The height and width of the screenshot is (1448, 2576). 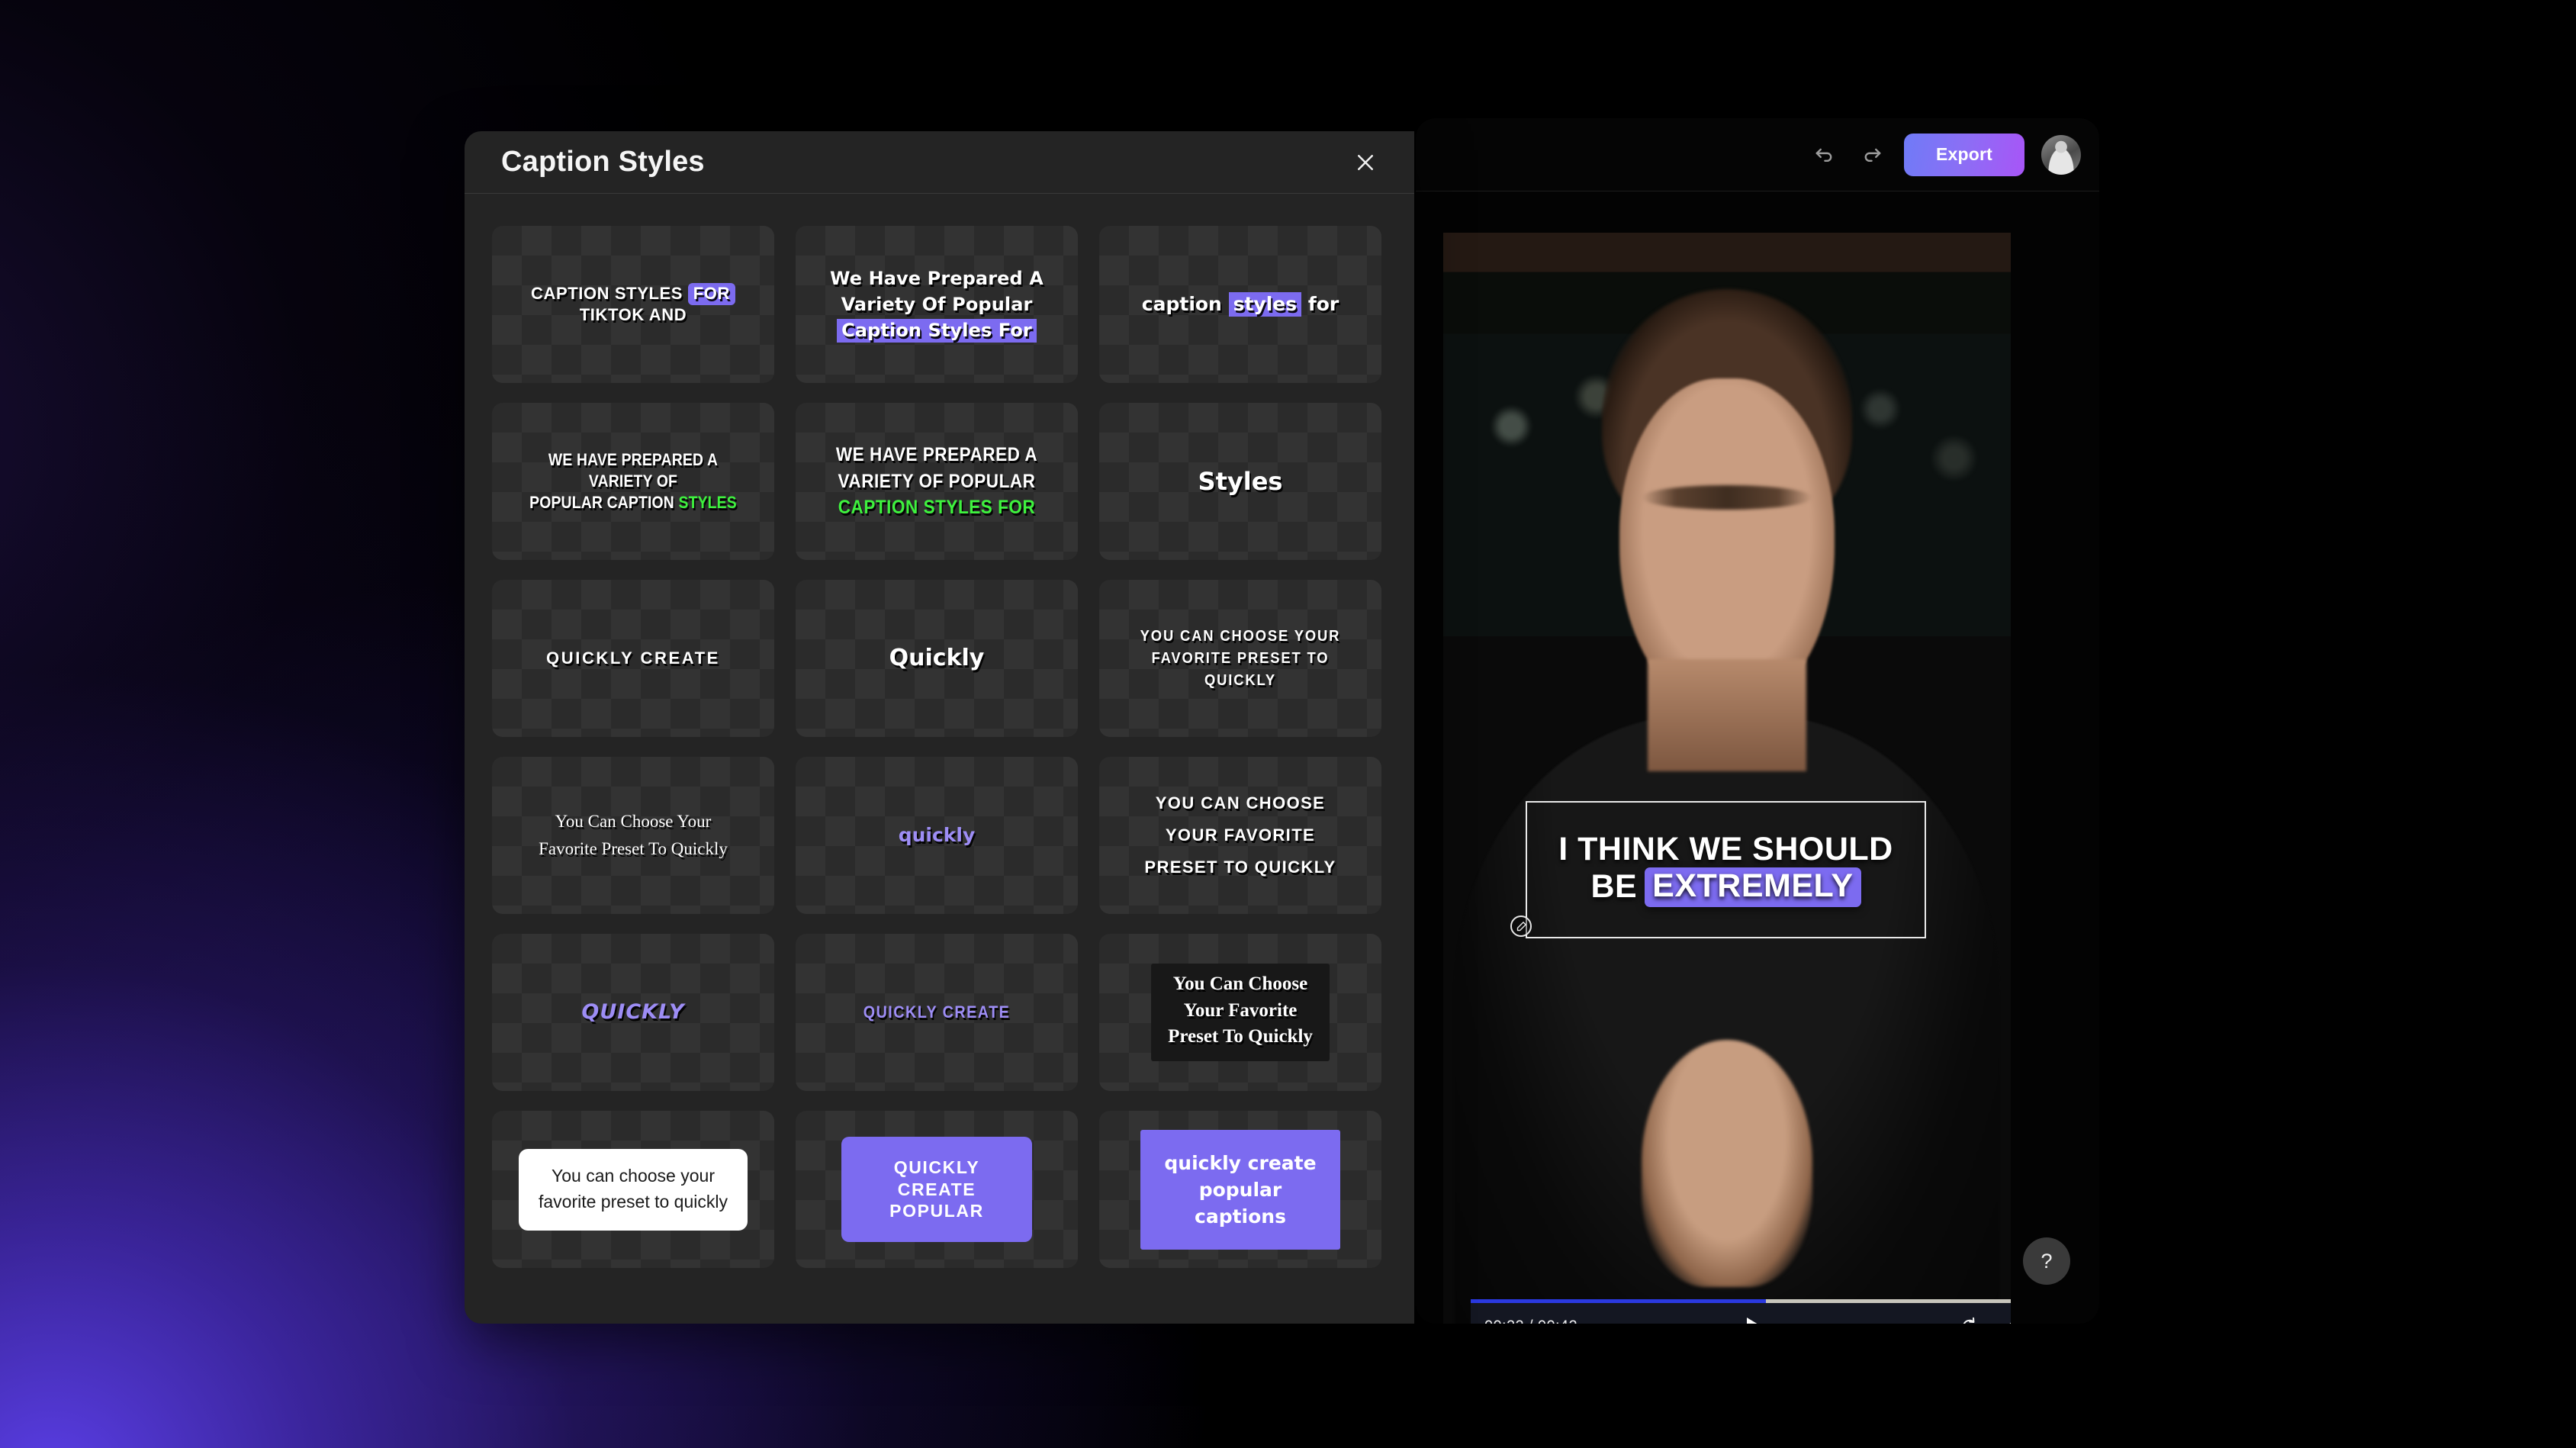 I want to click on caption-style-line: Caption Styles For, so click(x=937, y=330).